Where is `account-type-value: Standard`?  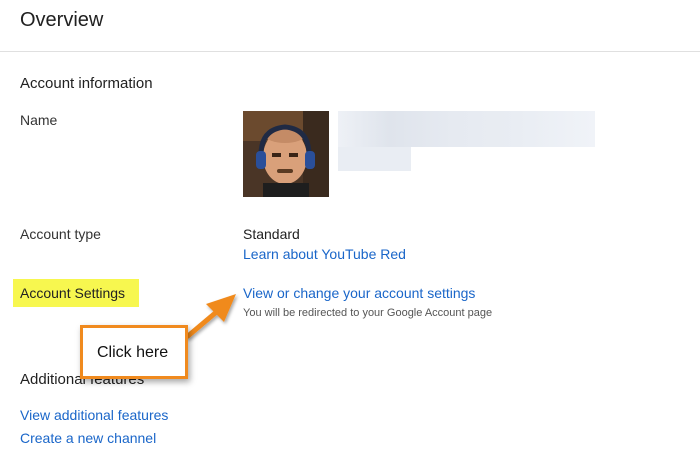 account-type-value: Standard is located at coordinates (271, 234).